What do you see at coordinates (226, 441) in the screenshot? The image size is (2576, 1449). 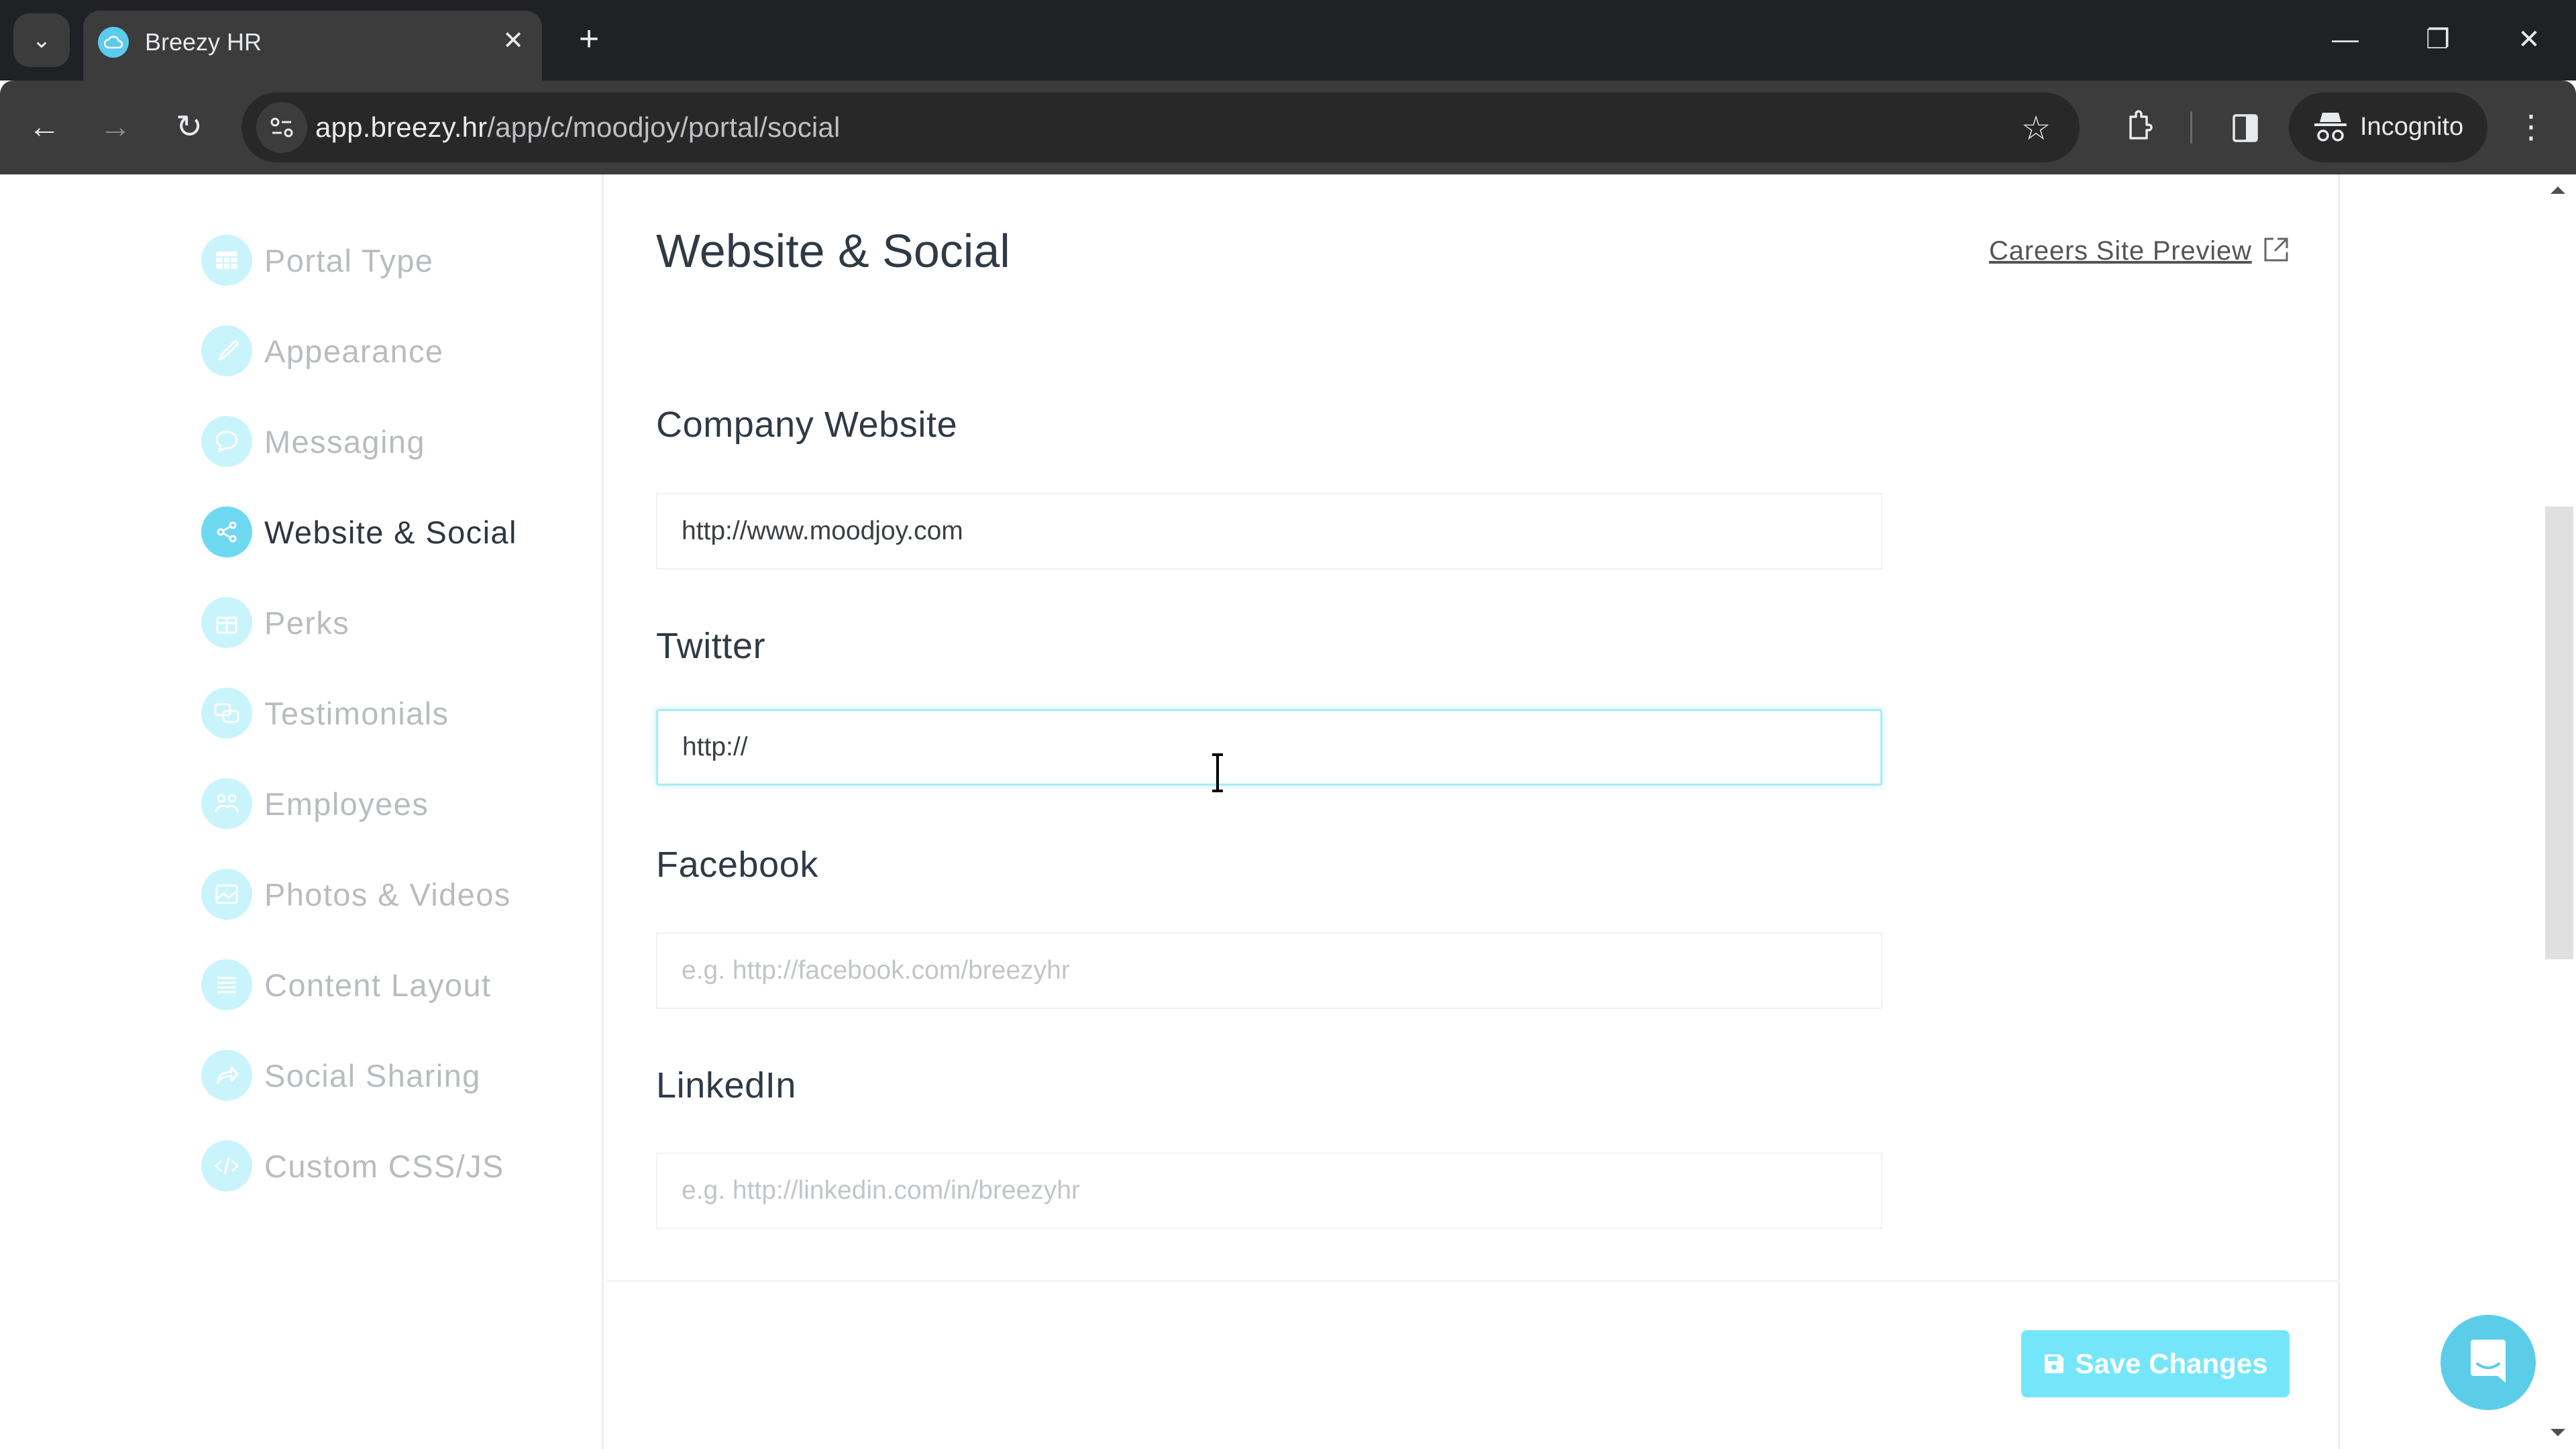 I see `chat-bubble-icon` at bounding box center [226, 441].